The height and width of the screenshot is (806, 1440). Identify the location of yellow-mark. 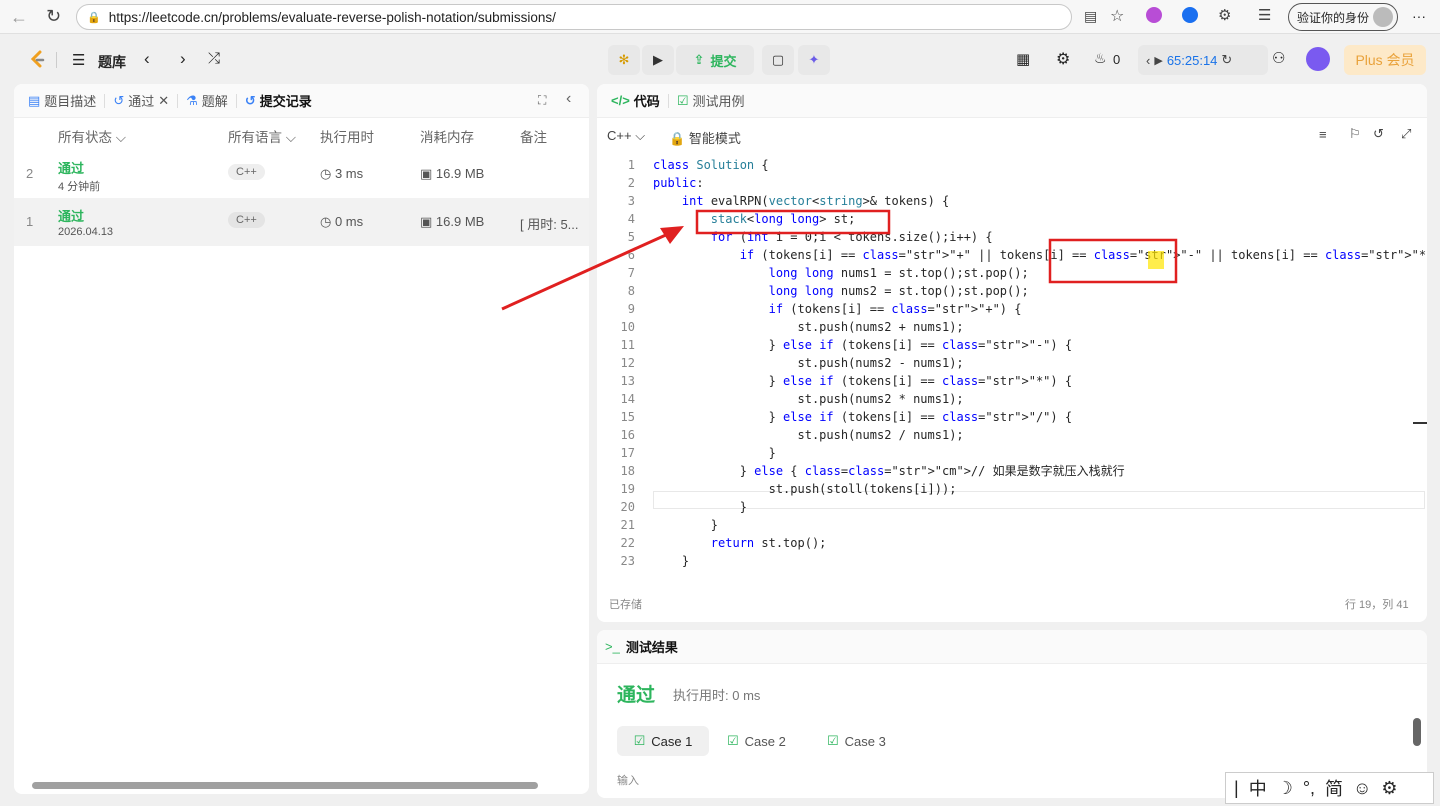
(1156, 260).